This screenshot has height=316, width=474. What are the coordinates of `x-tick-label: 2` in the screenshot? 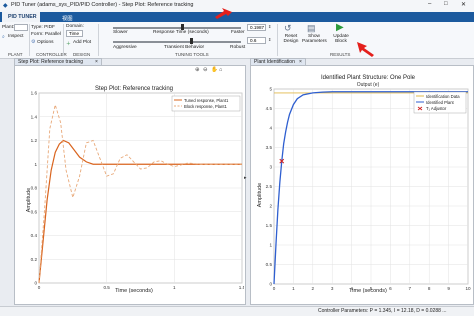 It's located at (313, 288).